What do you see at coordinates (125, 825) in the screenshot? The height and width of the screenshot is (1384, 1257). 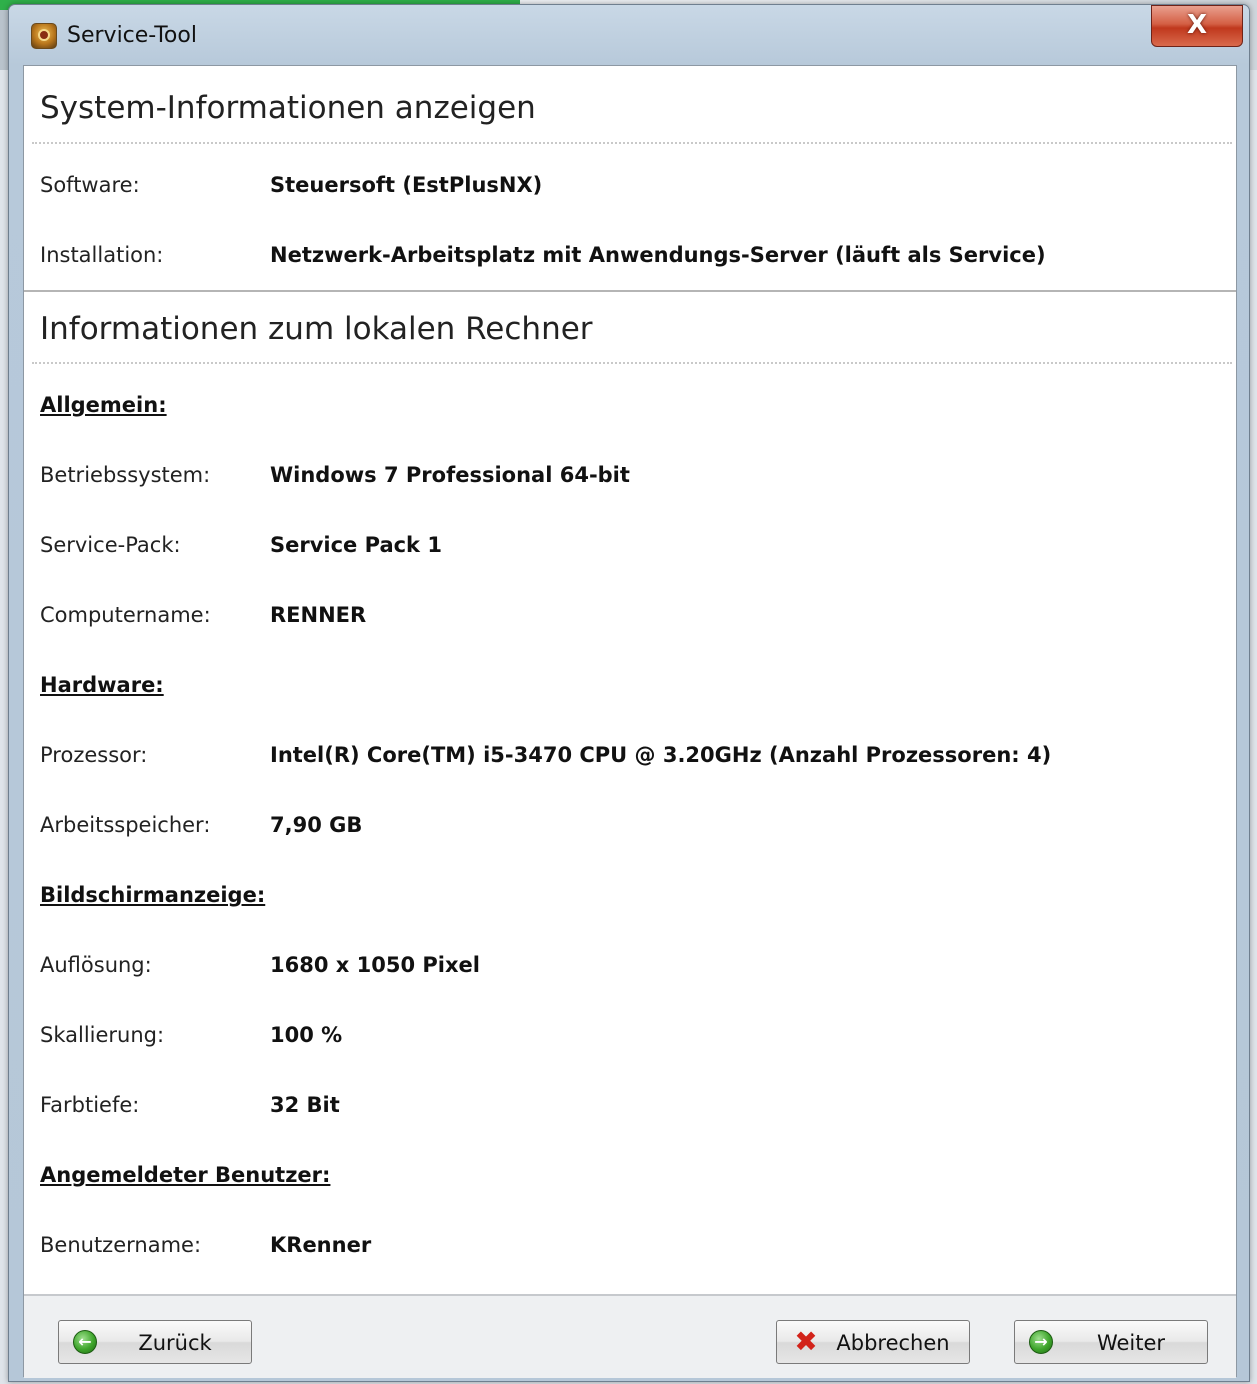 I see `row-label: Arbeitsspeicher:` at bounding box center [125, 825].